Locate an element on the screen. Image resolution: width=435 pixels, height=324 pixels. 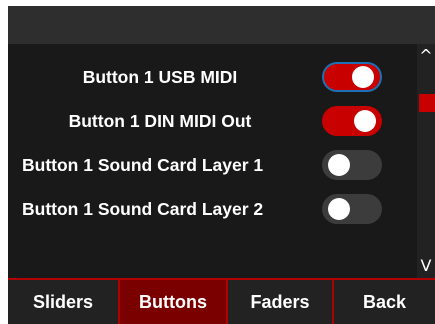
scroll-thumb is located at coordinates (427, 103).